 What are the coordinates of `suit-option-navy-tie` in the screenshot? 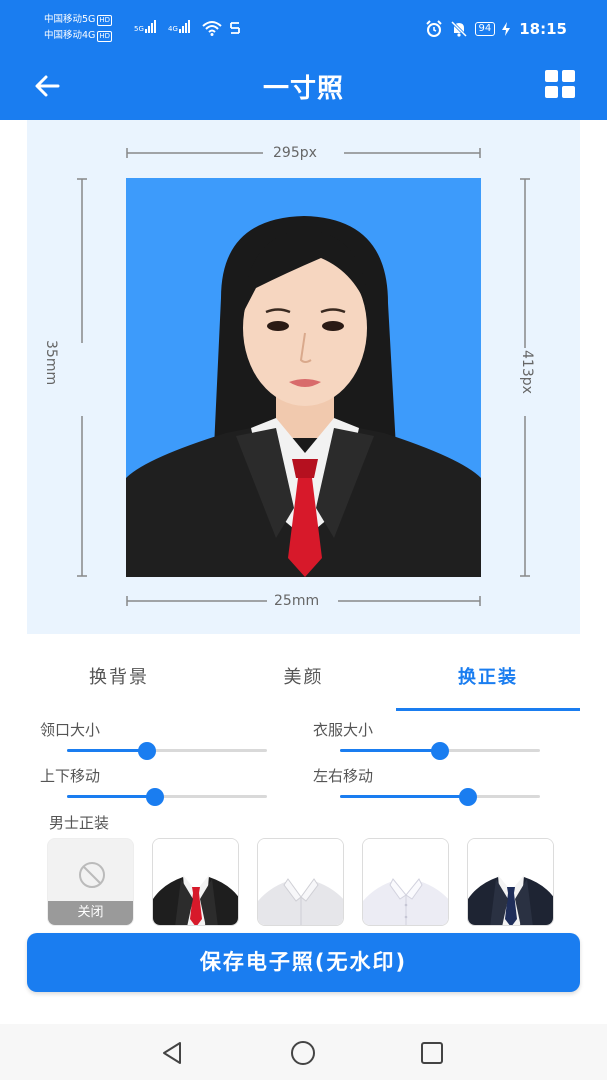 It's located at (510, 882).